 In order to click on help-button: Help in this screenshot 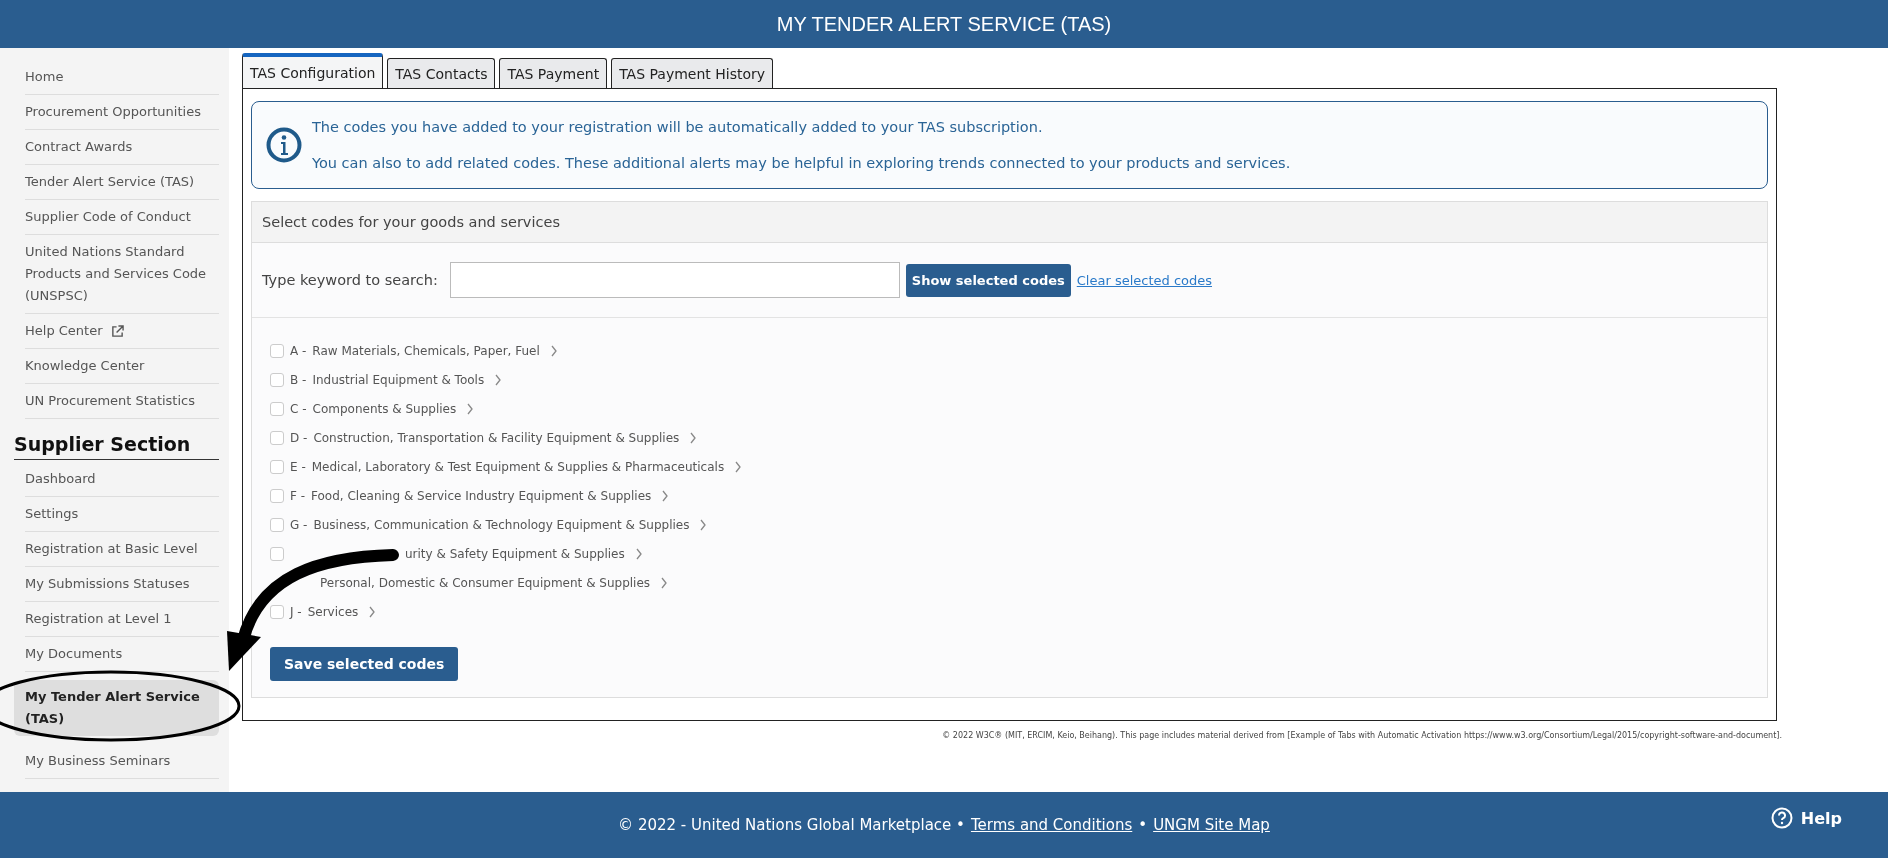, I will do `click(1806, 818)`.